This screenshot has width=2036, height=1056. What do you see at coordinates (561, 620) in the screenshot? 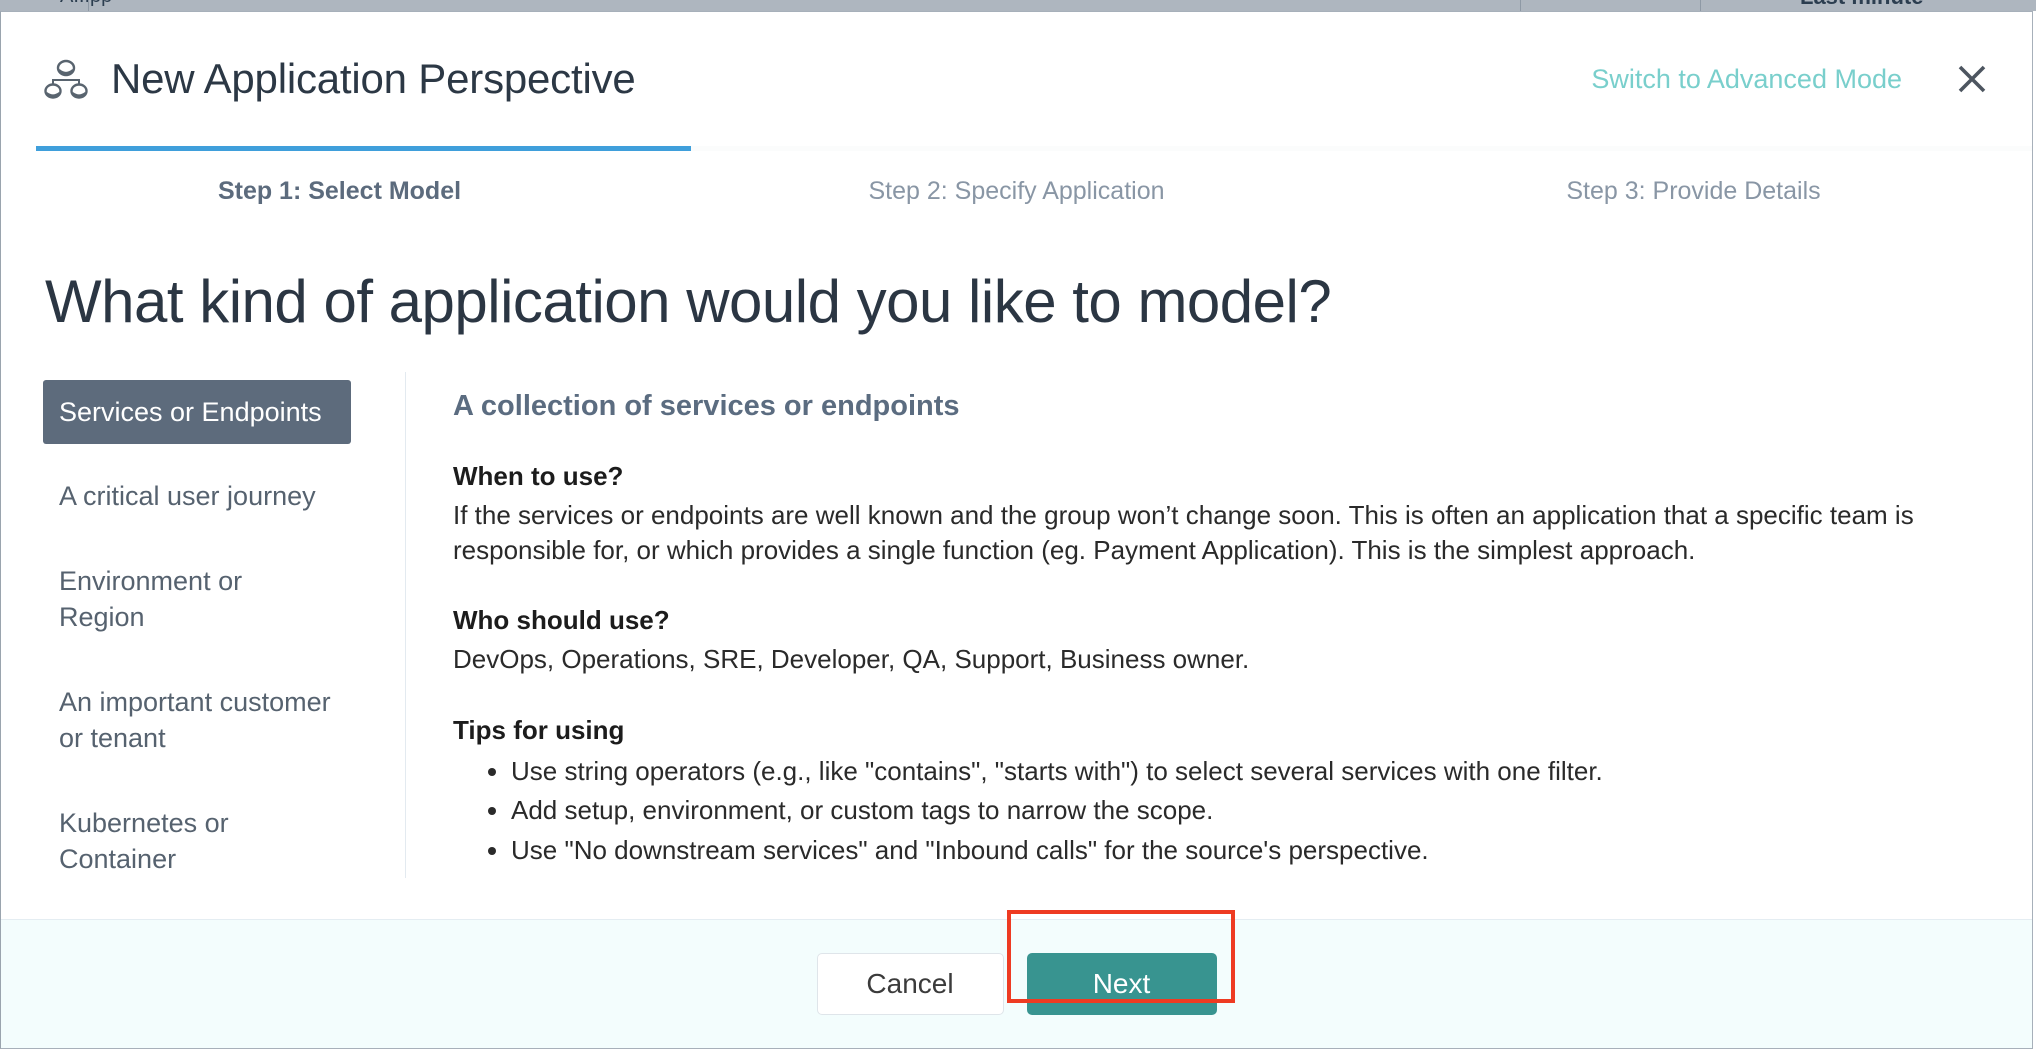
I see `who-should-use-heading: Who should use?` at bounding box center [561, 620].